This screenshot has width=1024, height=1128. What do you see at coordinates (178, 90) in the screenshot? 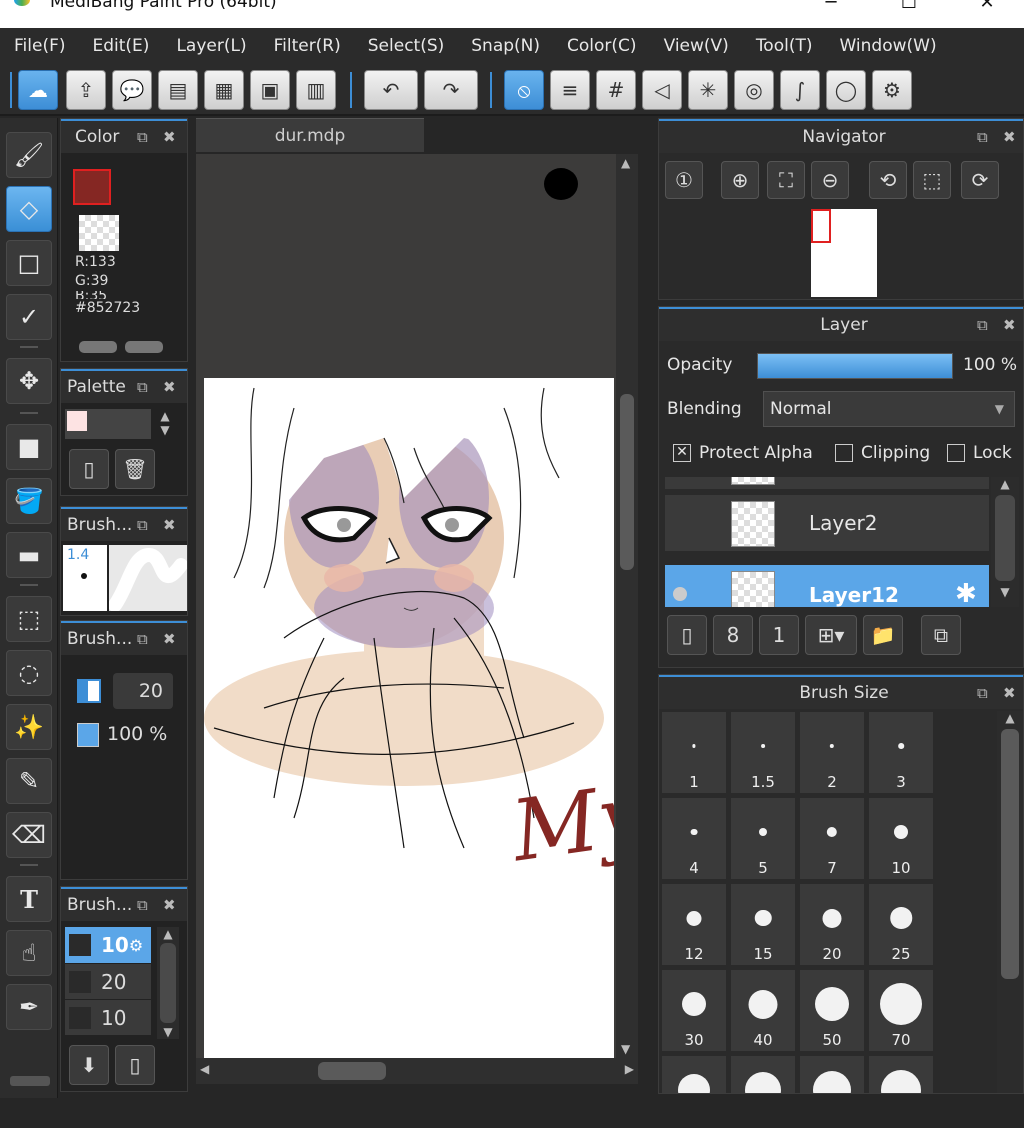
I see `comment-button: ▤` at bounding box center [178, 90].